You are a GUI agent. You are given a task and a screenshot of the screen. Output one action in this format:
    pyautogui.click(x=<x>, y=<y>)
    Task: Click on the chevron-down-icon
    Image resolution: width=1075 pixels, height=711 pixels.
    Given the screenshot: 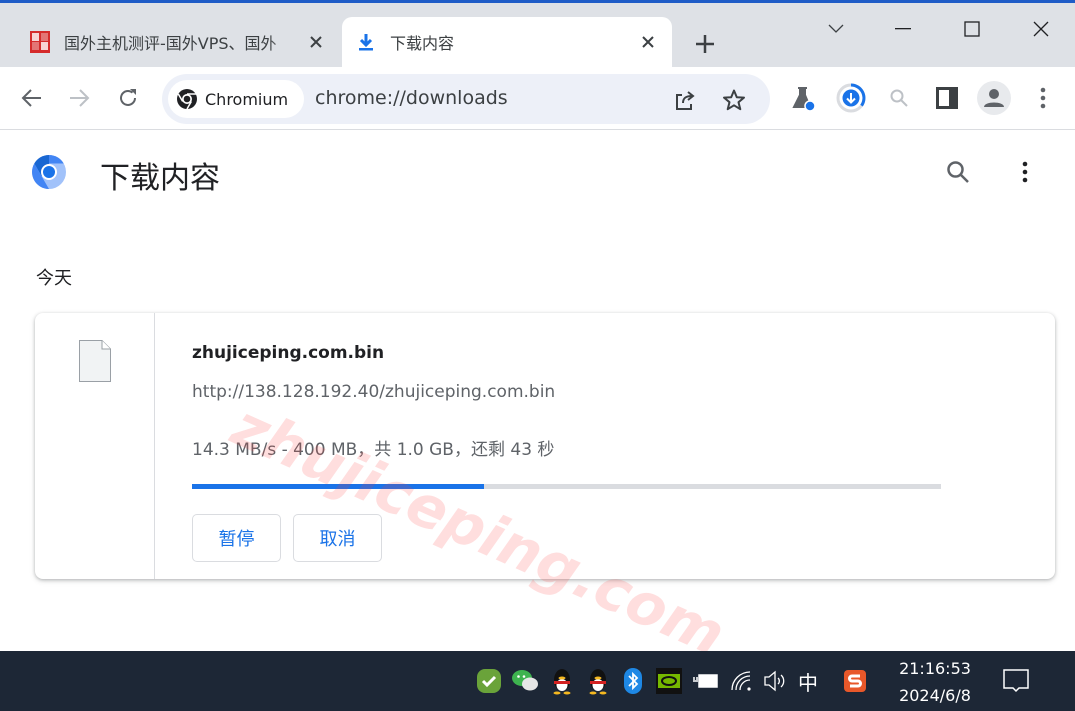 What is the action you would take?
    pyautogui.click(x=836, y=28)
    